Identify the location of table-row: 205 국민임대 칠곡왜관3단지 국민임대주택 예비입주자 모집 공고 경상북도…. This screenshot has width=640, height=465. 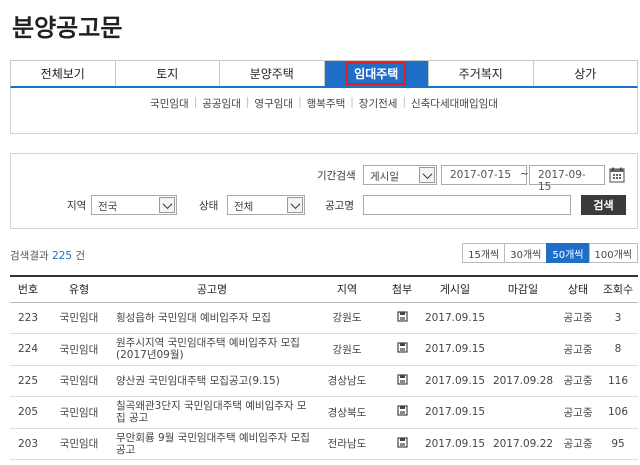
(324, 412).